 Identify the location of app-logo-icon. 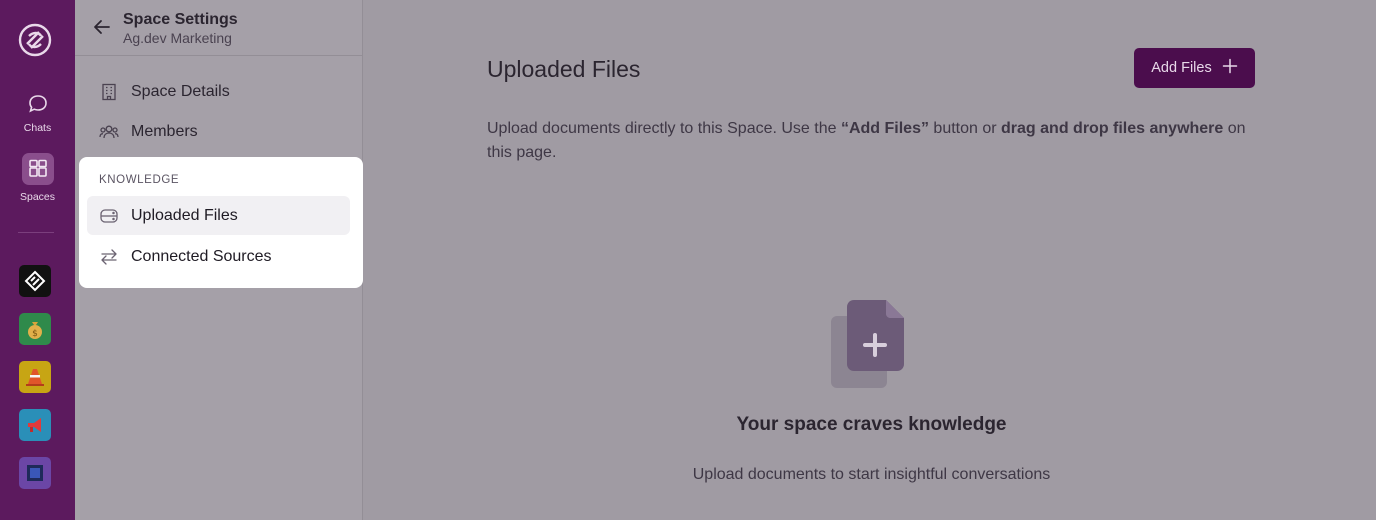
(35, 40).